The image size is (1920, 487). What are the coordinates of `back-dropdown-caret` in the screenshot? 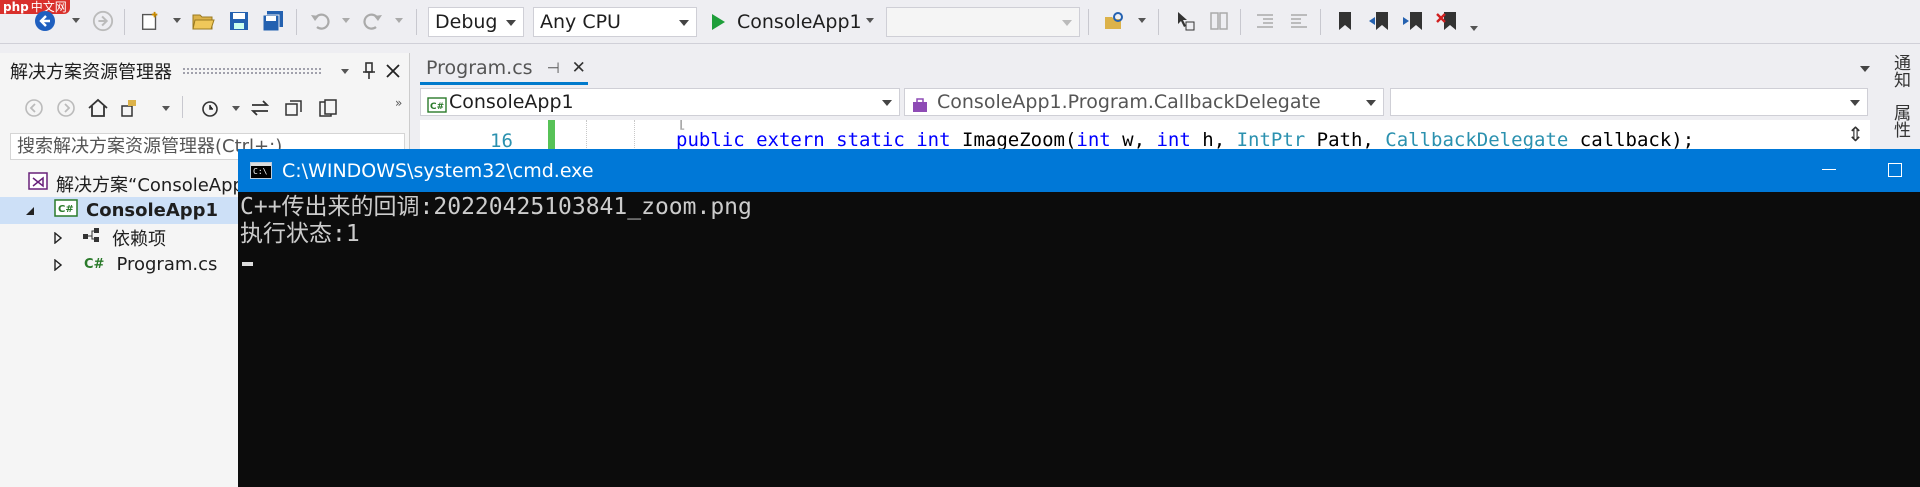 It's located at (76, 20).